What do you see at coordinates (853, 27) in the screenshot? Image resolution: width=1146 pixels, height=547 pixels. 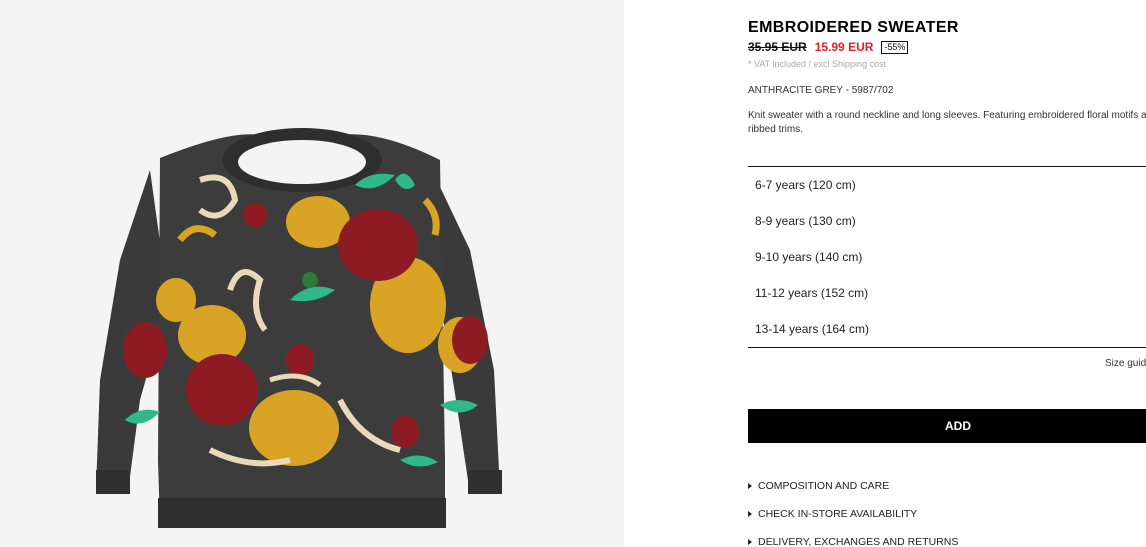 I see `product-title: EMBROIDERED SWEATER` at bounding box center [853, 27].